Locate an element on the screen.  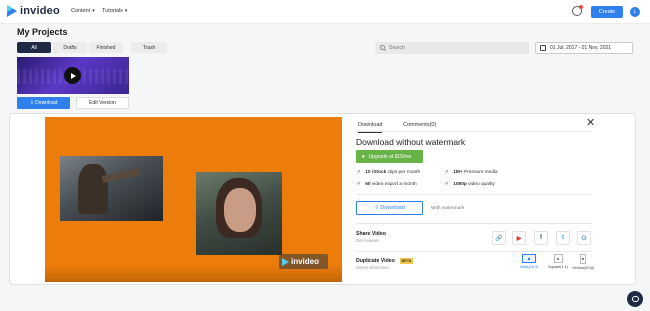
play-icon is located at coordinates (72, 75).